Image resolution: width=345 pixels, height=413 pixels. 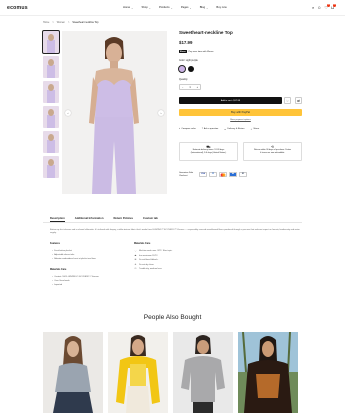 I want to click on paypal-button: Buy with PayPal, so click(x=240, y=112).